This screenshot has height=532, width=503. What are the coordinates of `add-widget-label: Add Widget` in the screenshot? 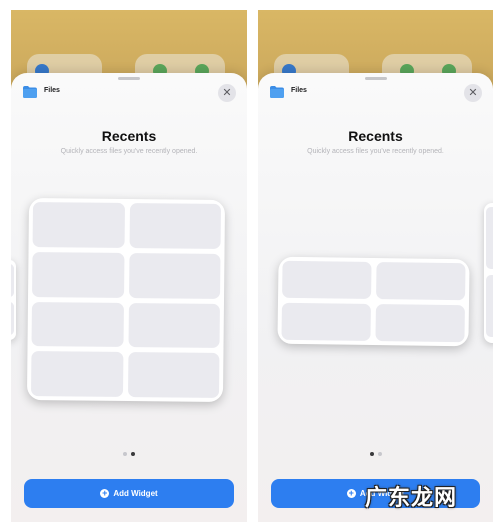 It's located at (135, 493).